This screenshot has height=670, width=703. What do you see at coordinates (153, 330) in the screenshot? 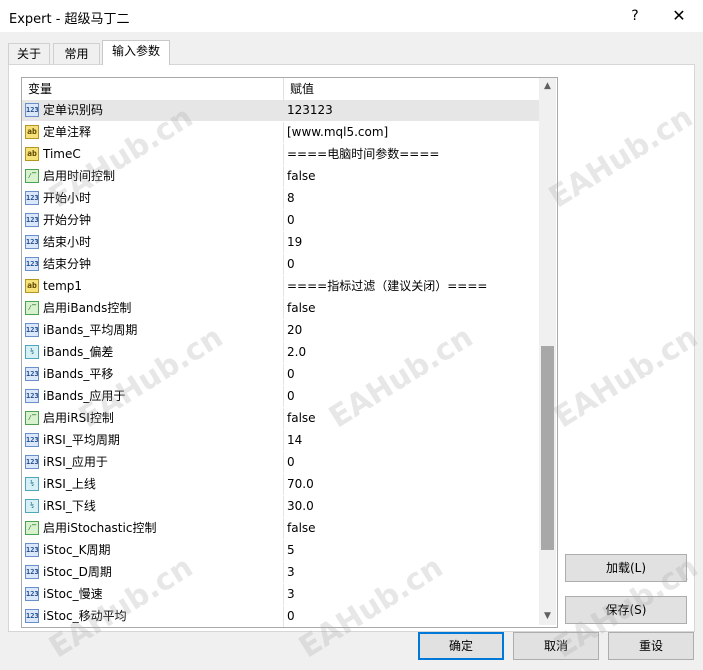
I see `param-name-cell: 123 iBands_平均周期` at bounding box center [153, 330].